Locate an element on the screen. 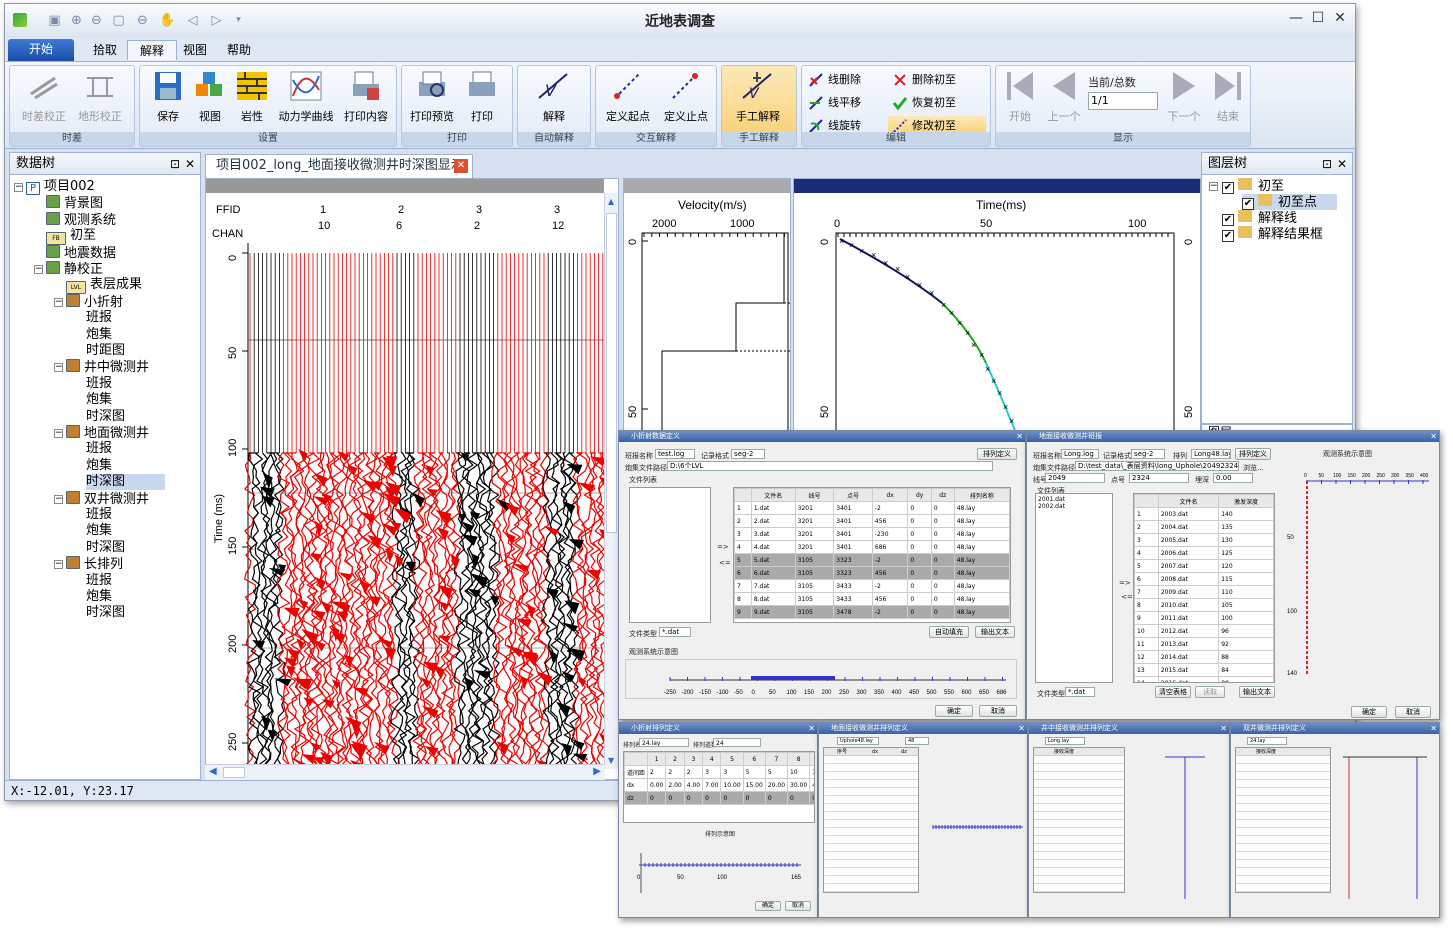 This screenshot has height=931, width=1453. define-end-point-button: 定义止点 is located at coordinates (686, 97).